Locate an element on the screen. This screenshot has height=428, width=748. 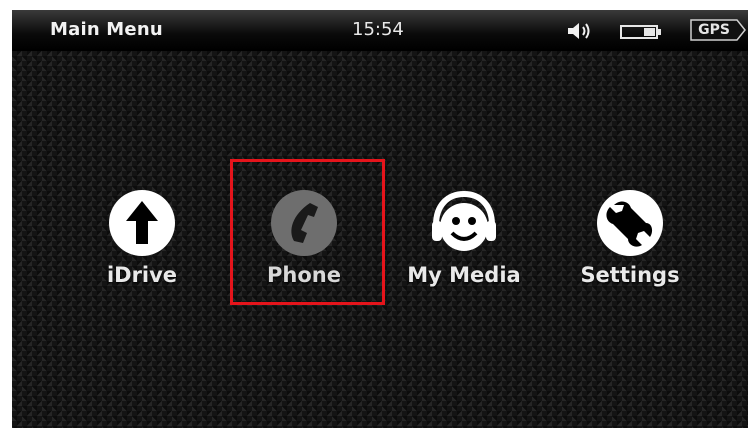
up-arrow-icon is located at coordinates (142, 223).